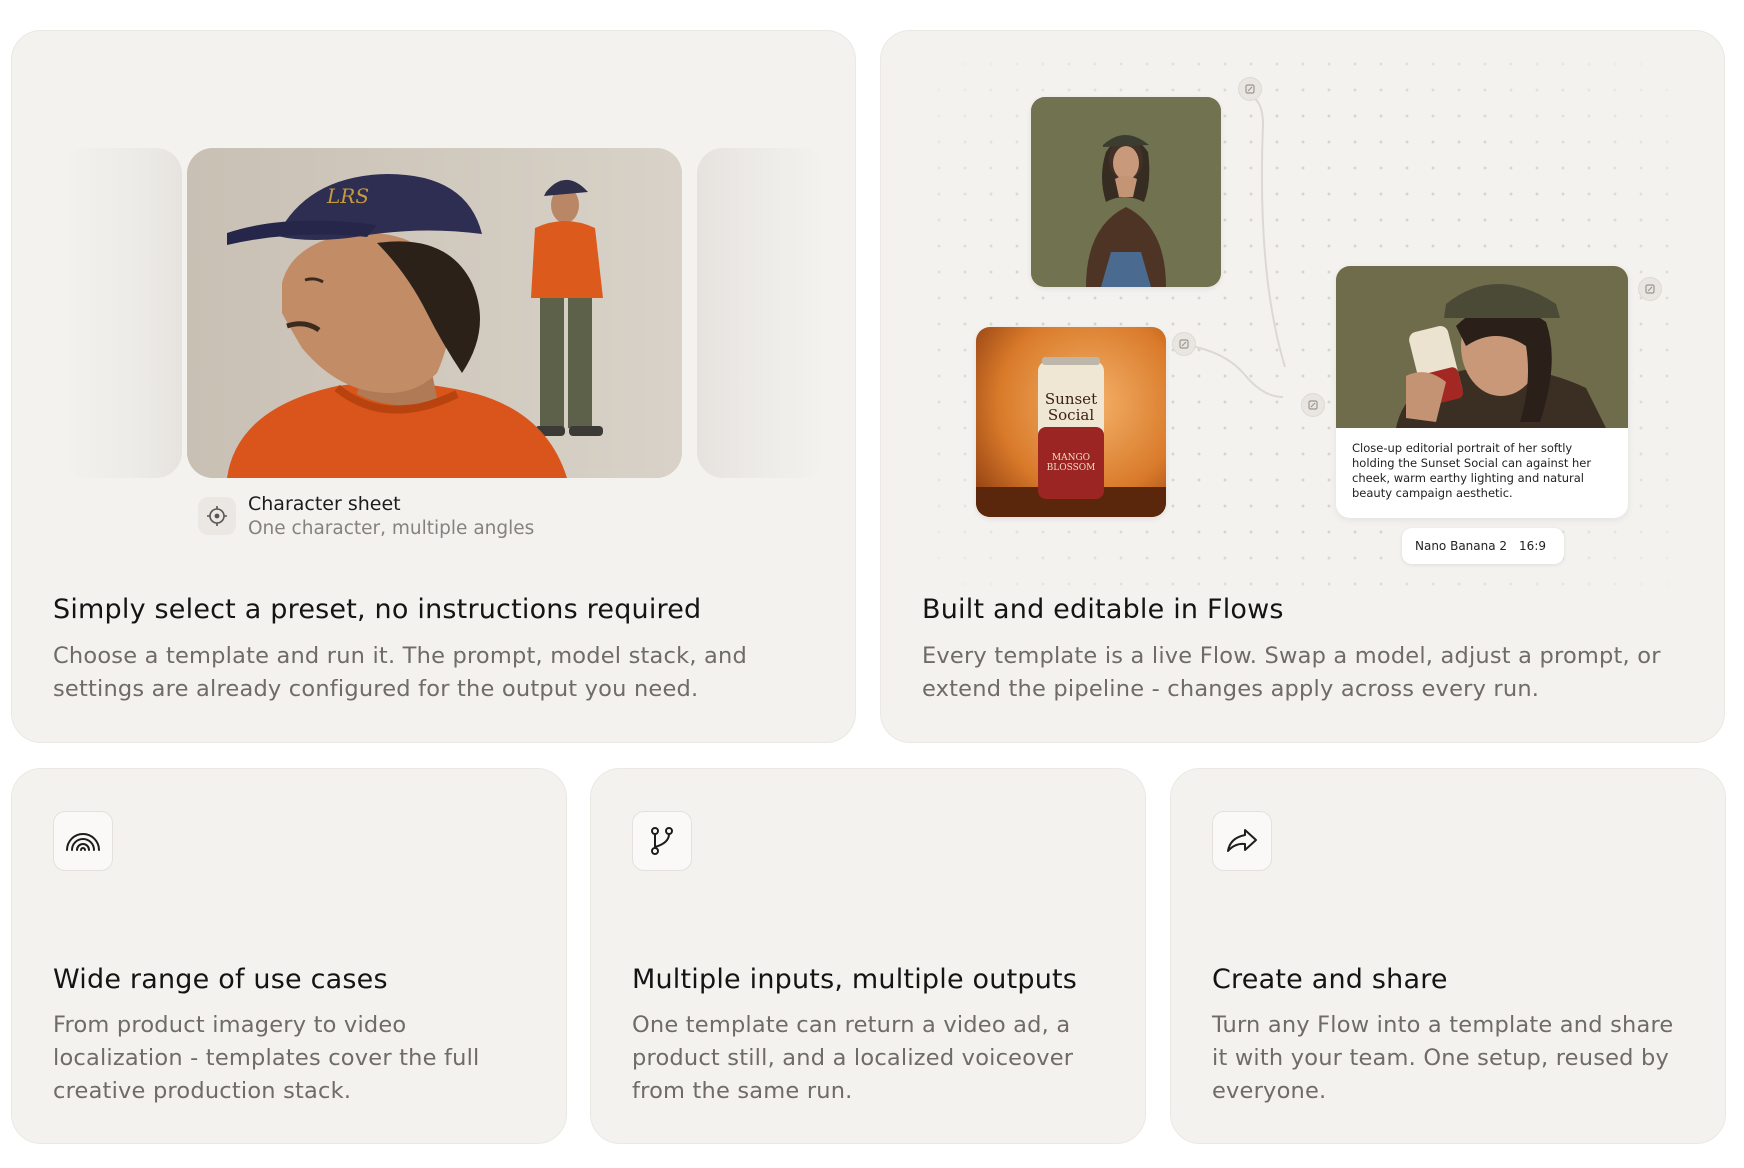 This screenshot has width=1744, height=1168. What do you see at coordinates (1071, 468) in the screenshot?
I see `svg-text: BLOSSOM` at bounding box center [1071, 468].